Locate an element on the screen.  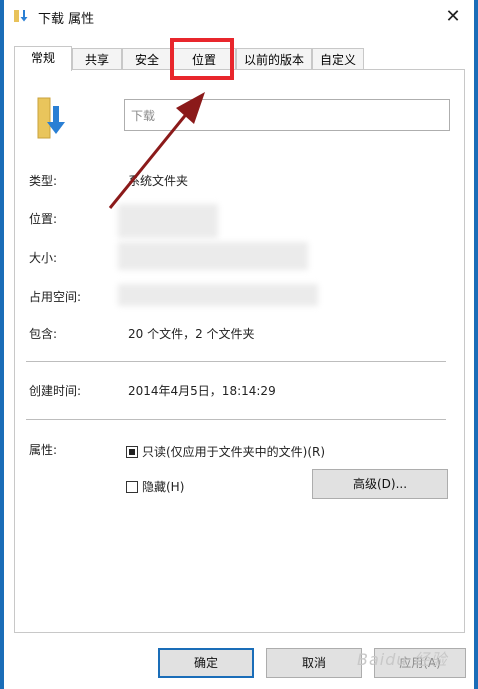
tab-general: 常规 is located at coordinates (43, 58).